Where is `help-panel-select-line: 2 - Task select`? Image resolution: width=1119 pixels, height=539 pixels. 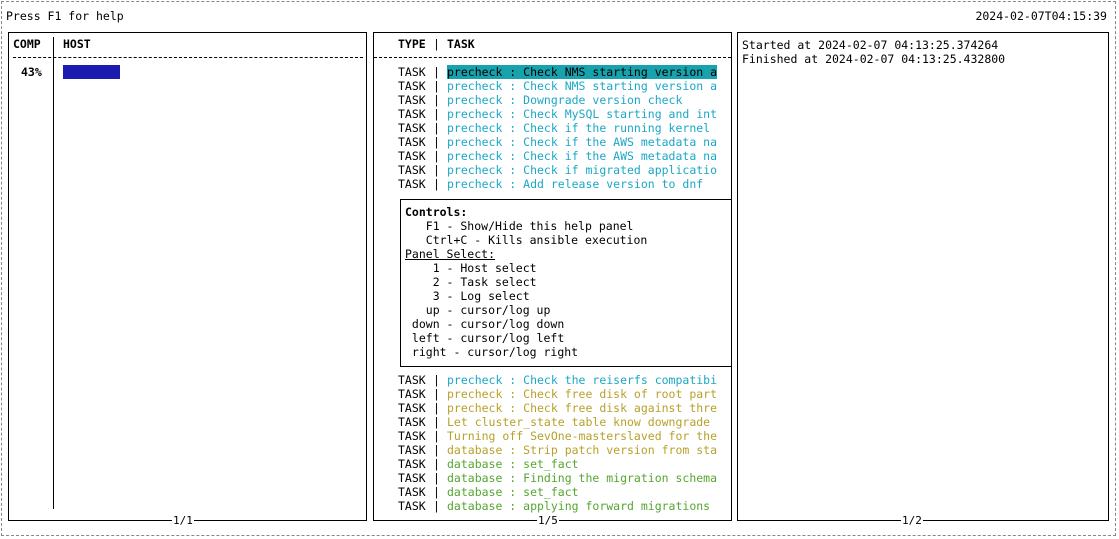
help-panel-select-line: 2 - Task select is located at coordinates (471, 282).